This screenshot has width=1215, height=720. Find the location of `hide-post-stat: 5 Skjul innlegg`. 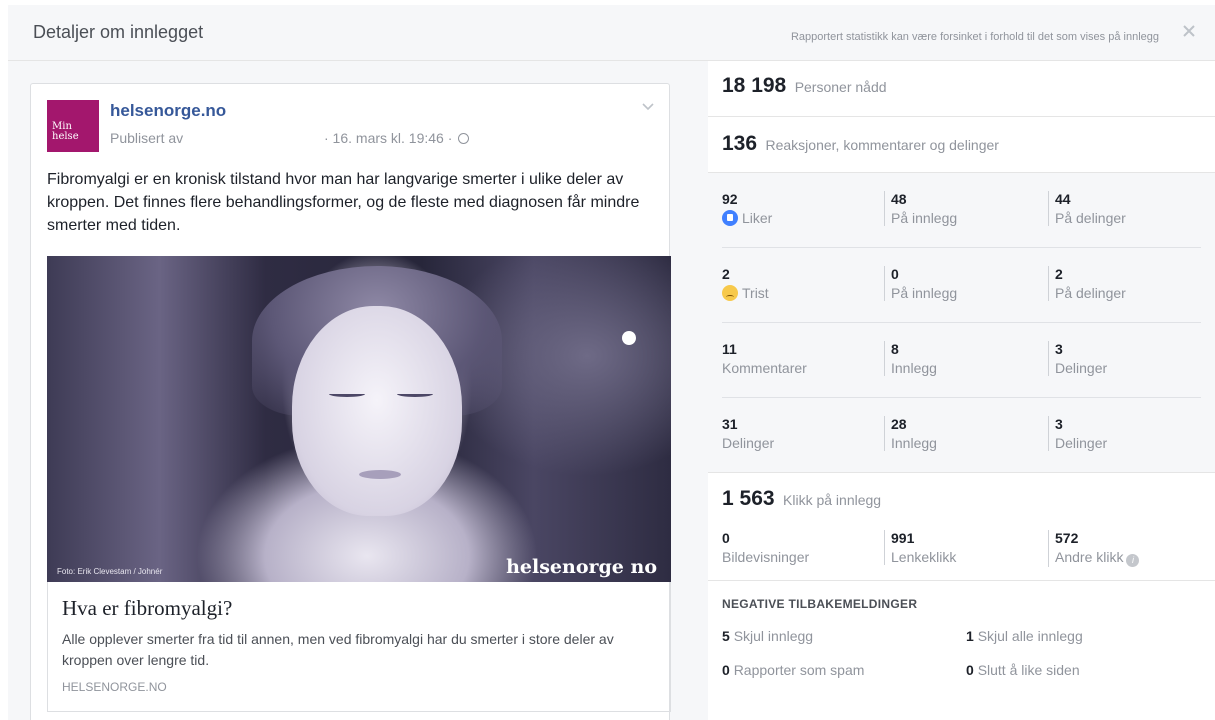

hide-post-stat: 5 Skjul innlegg is located at coordinates (767, 636).